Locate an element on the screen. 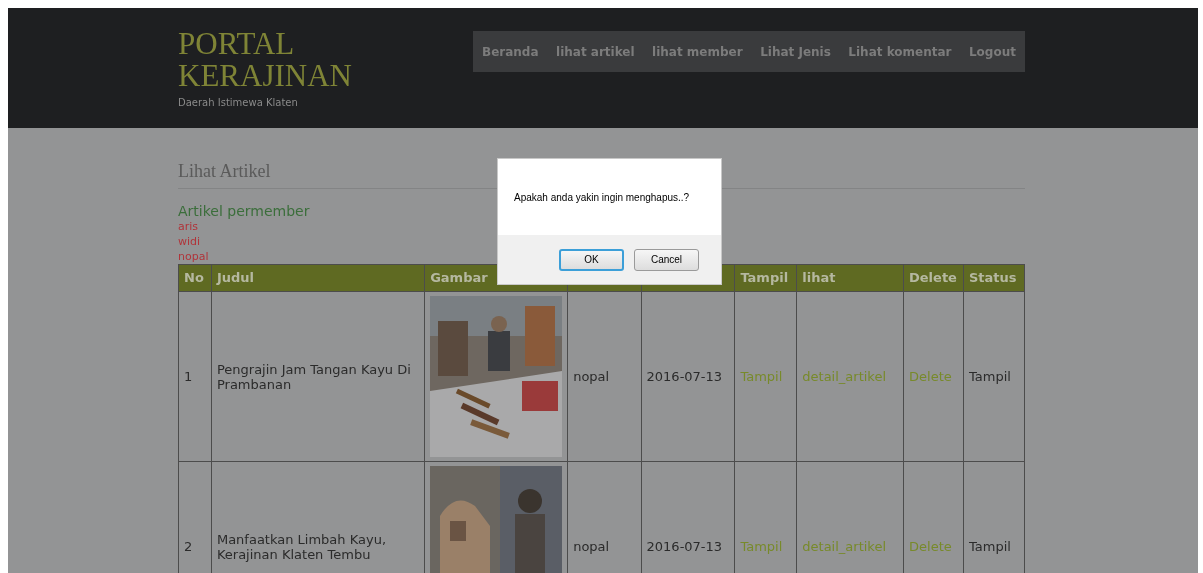  column-header: Tampil is located at coordinates (765, 278).